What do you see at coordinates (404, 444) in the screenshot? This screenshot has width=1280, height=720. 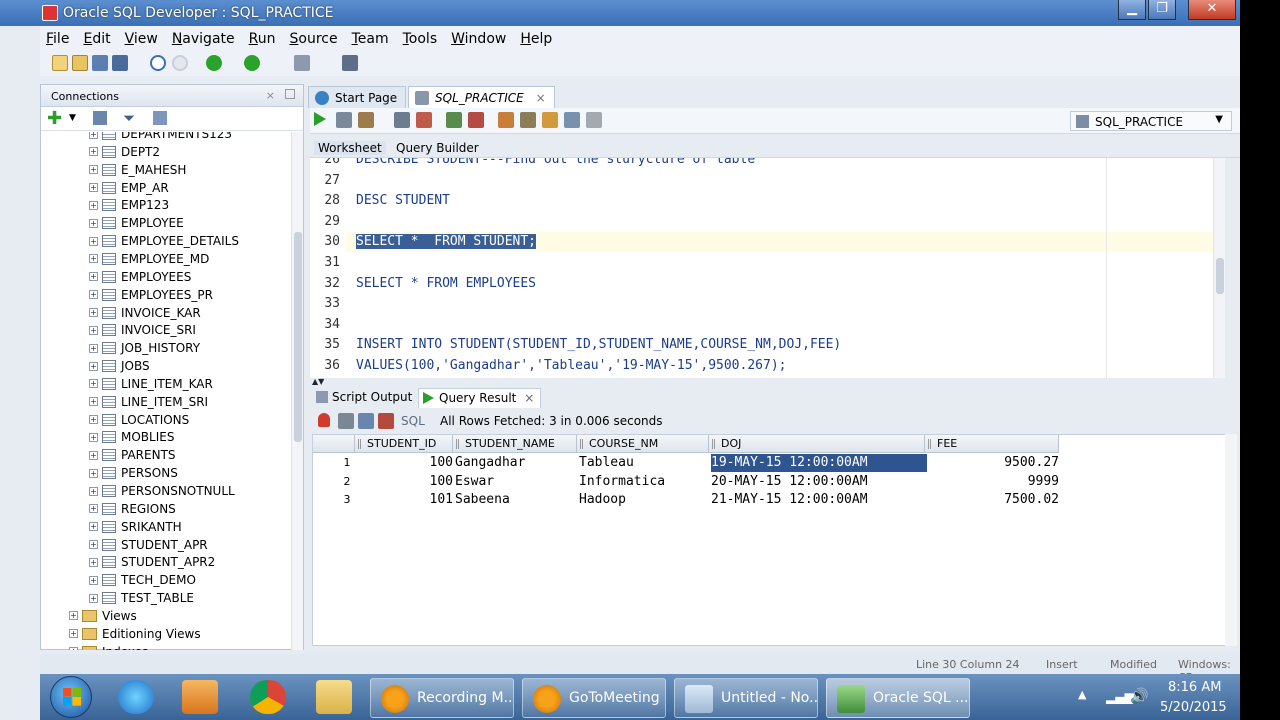 I see `column-header: STUDENT_ID` at bounding box center [404, 444].